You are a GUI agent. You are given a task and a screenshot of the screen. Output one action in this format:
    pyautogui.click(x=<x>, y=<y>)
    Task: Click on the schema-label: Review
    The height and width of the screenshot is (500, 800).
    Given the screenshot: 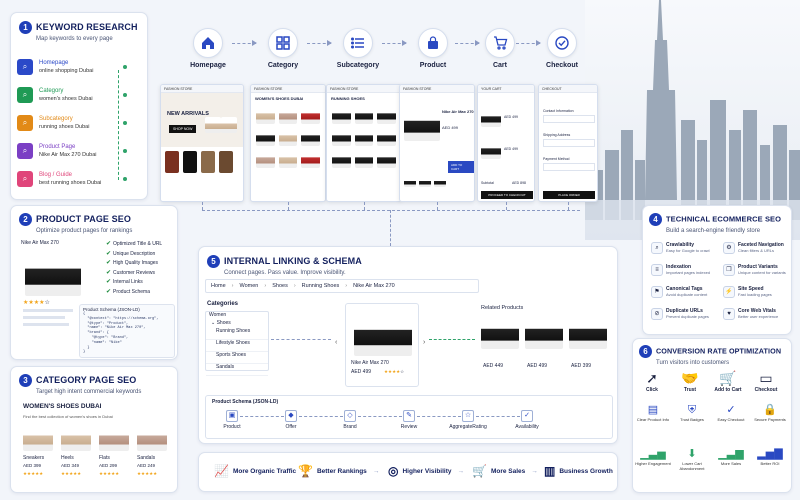 What is the action you would take?
    pyautogui.click(x=409, y=427)
    